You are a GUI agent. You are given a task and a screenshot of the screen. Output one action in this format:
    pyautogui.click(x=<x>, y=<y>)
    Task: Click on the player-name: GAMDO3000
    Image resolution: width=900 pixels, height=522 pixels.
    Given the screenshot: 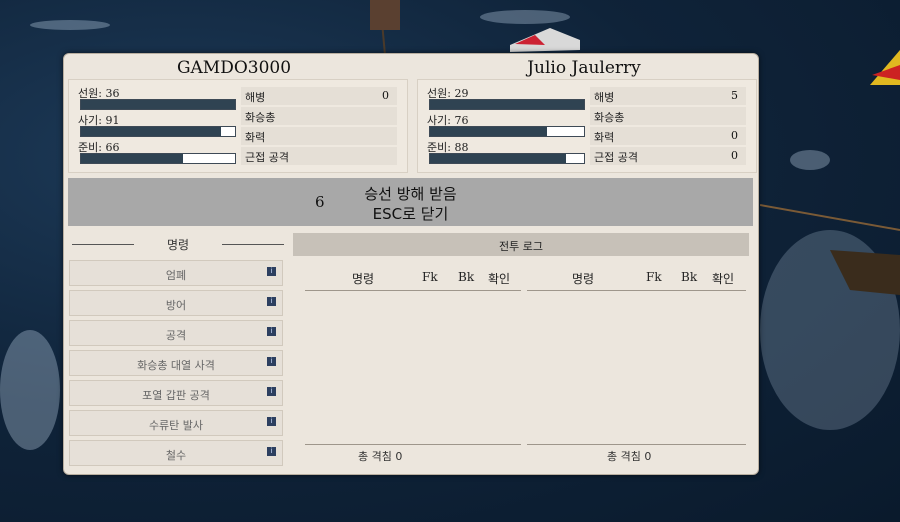 What is the action you would take?
    pyautogui.click(x=234, y=68)
    